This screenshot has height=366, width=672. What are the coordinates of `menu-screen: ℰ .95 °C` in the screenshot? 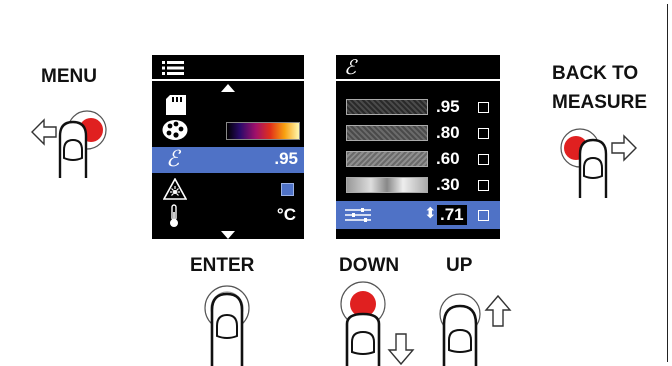 It's located at (228, 147).